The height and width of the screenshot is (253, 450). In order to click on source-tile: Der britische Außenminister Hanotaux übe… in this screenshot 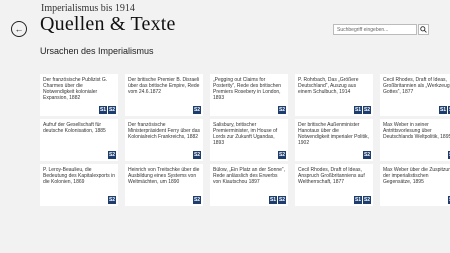, I will do `click(334, 140)`.